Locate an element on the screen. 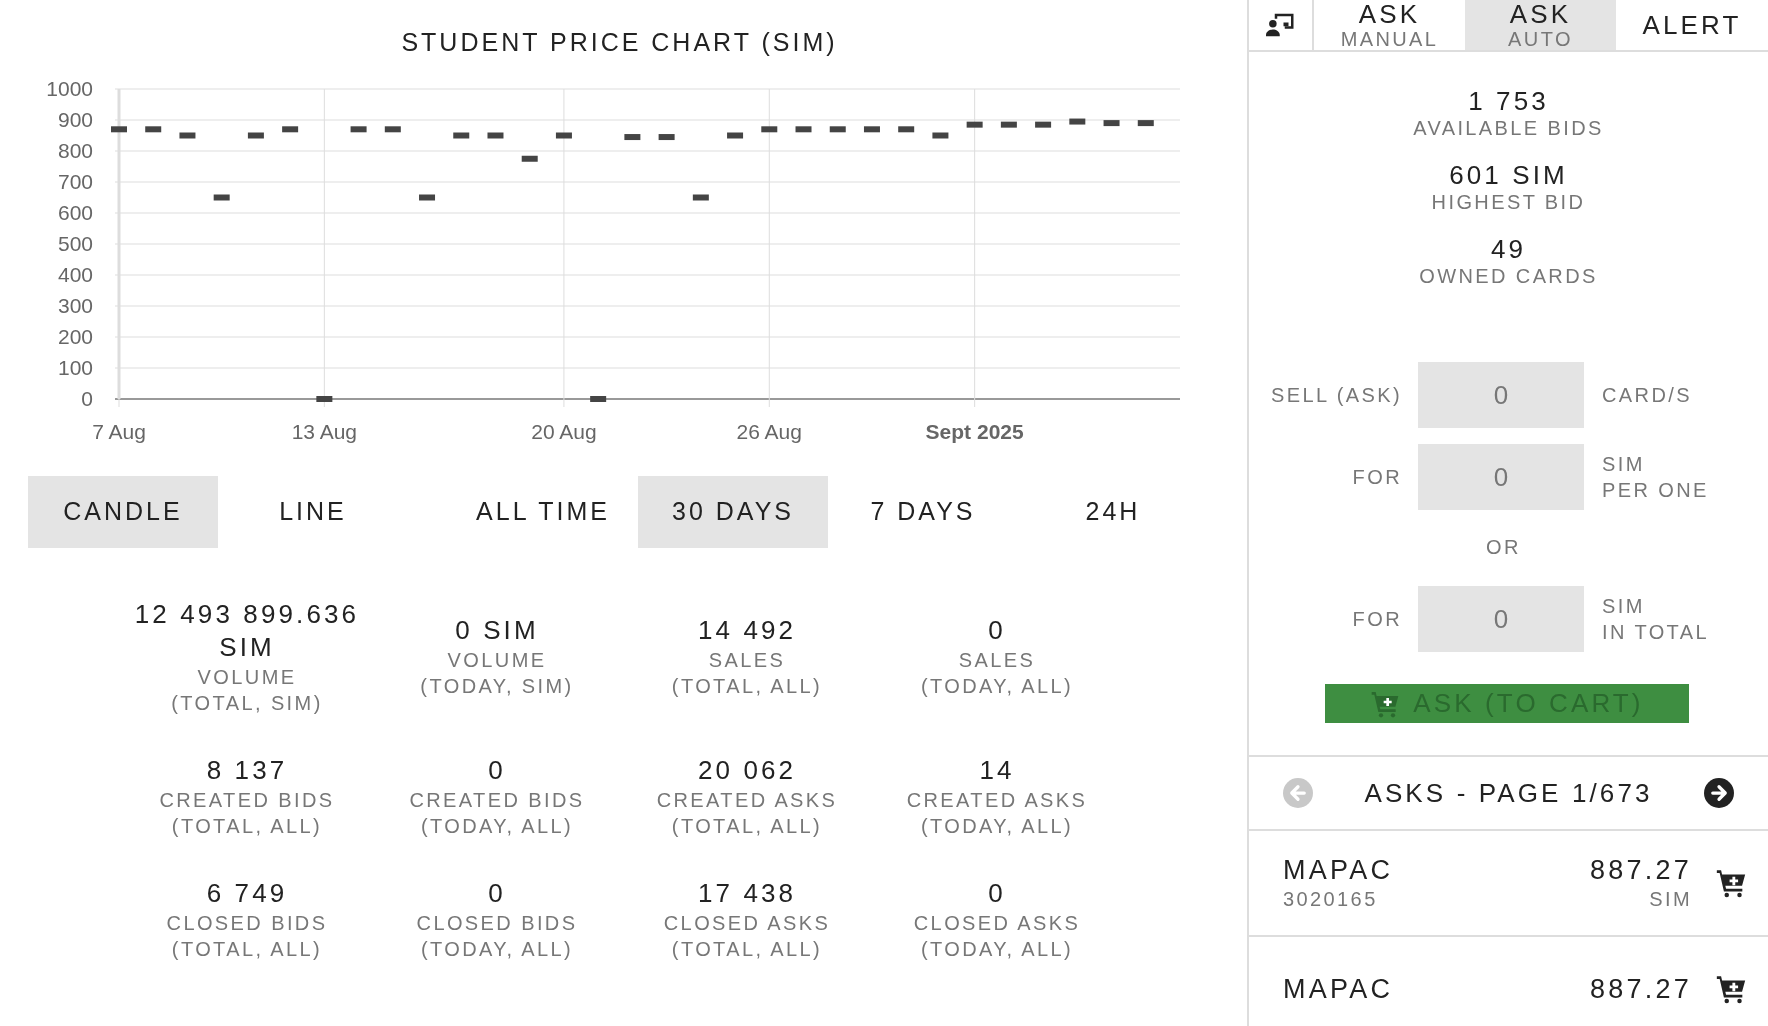 The width and height of the screenshot is (1768, 1026). y-axis-label: 400 is located at coordinates (75, 274).